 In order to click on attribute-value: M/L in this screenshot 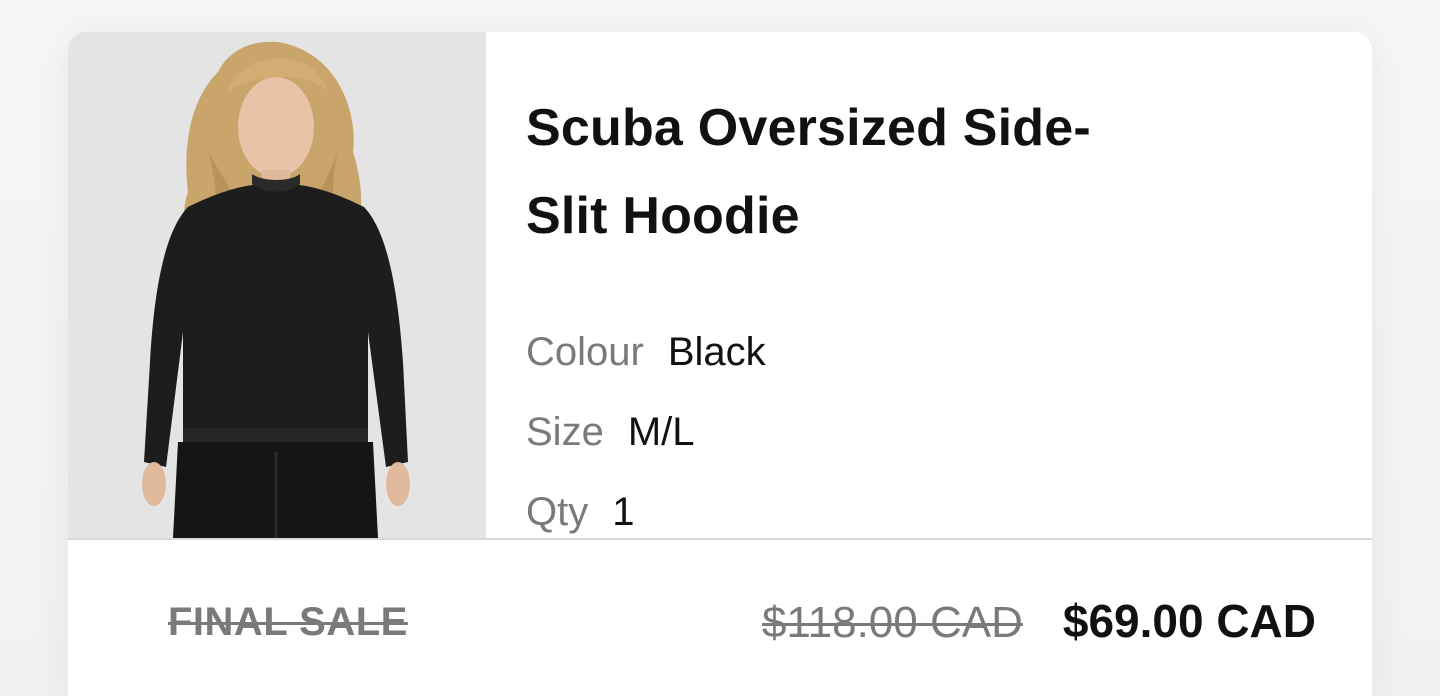, I will do `click(661, 432)`.